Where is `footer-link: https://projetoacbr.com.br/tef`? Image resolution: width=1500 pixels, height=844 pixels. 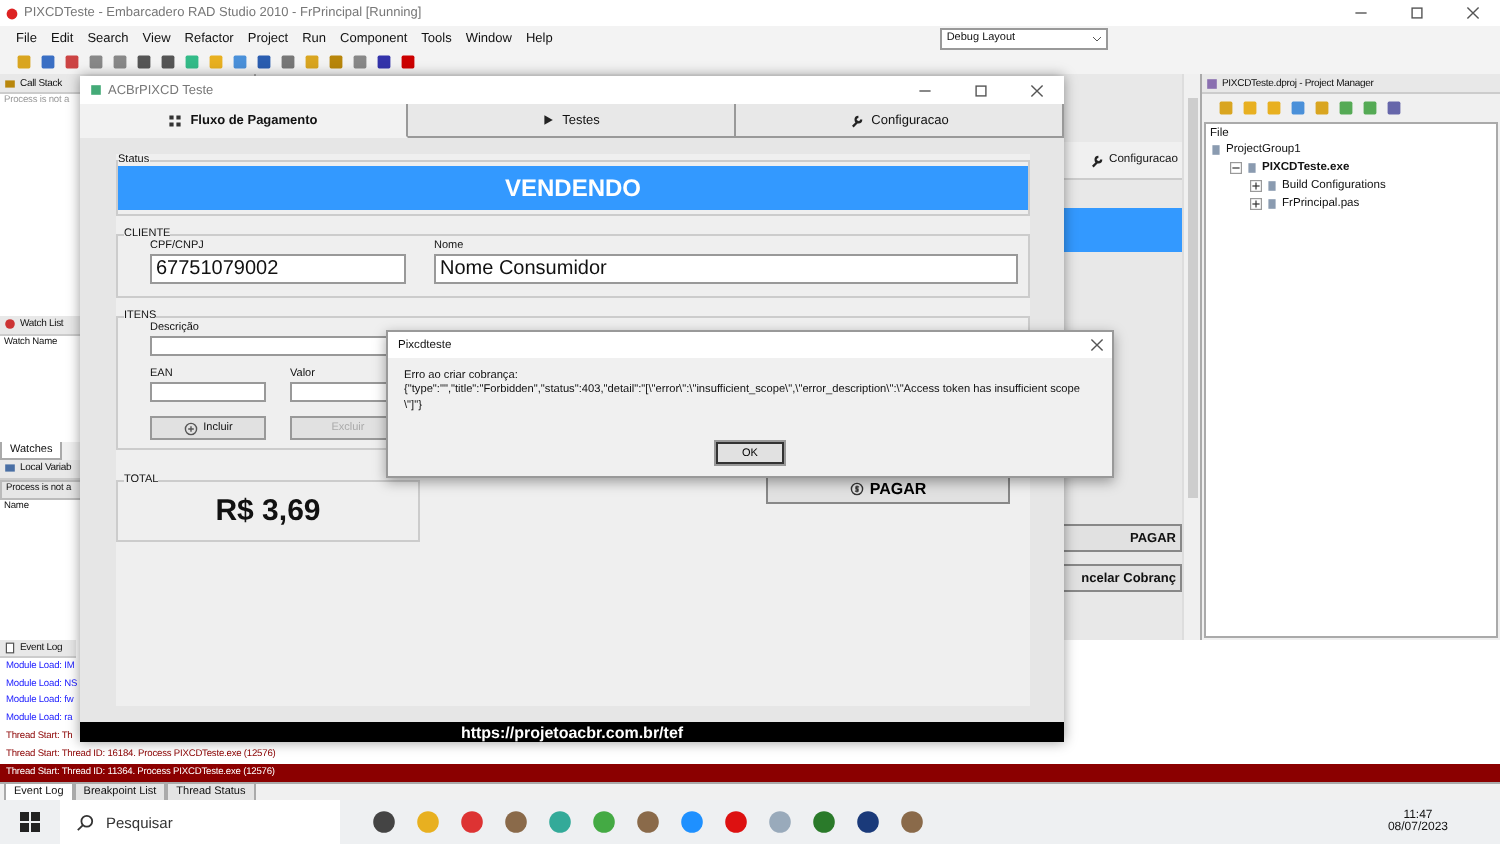 footer-link: https://projetoacbr.com.br/tef is located at coordinates (572, 732).